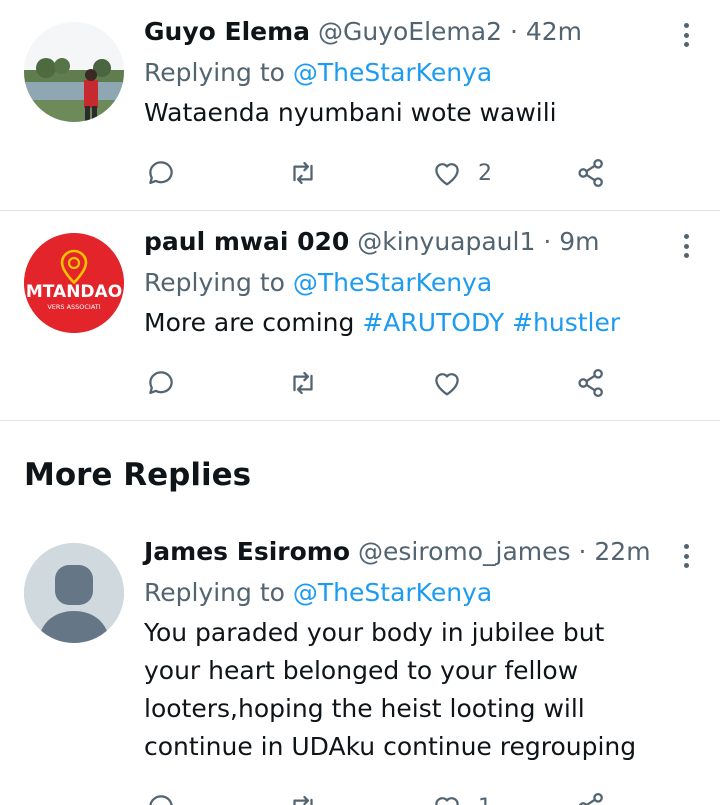 Image resolution: width=720 pixels, height=805 pixels. I want to click on tweet-header: Guyo Elema @GuyoElema2 · 42m, so click(402, 32).